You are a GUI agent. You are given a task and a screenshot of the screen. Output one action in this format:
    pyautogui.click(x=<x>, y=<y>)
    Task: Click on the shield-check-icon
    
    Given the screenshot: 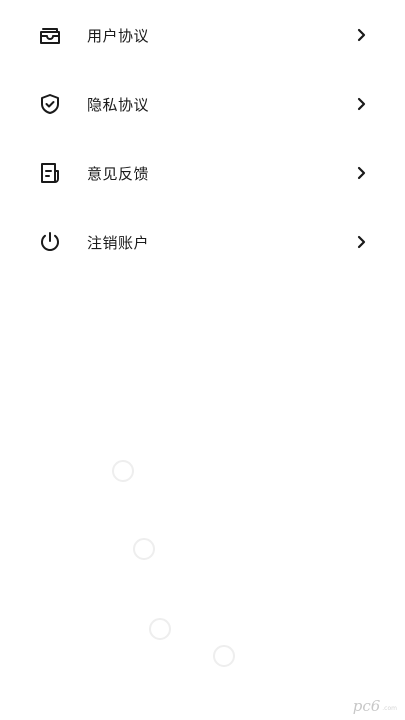 What is the action you would take?
    pyautogui.click(x=50, y=104)
    